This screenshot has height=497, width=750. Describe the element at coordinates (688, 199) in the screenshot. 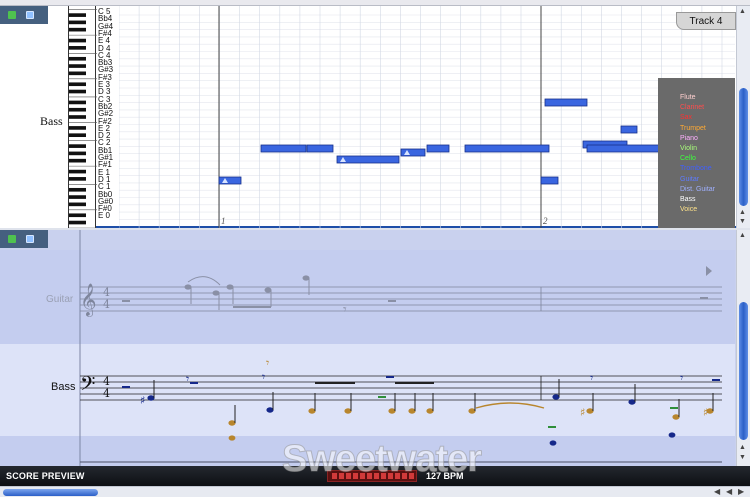

I see `legend-item: Bass` at that location.